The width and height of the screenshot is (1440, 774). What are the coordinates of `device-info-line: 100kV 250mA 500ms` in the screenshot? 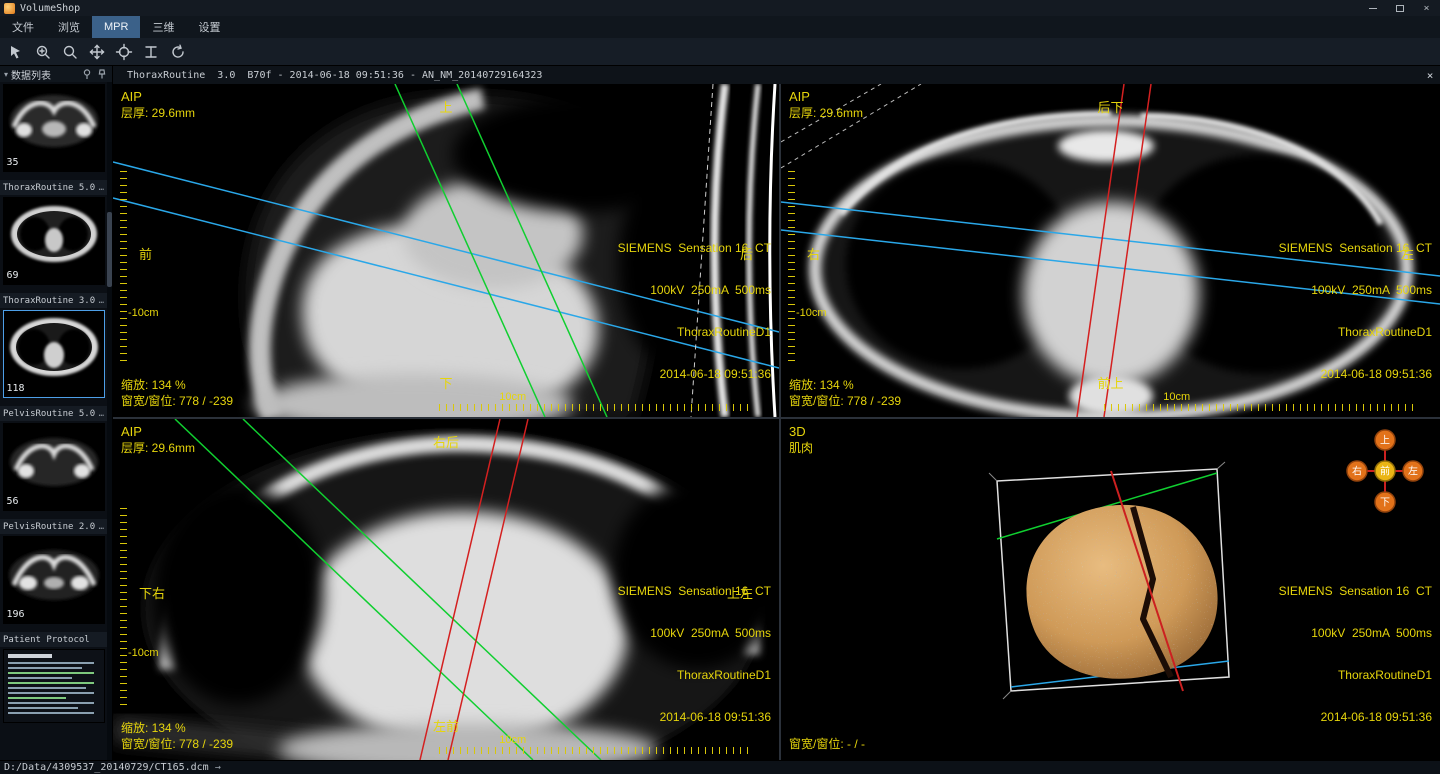 It's located at (710, 633).